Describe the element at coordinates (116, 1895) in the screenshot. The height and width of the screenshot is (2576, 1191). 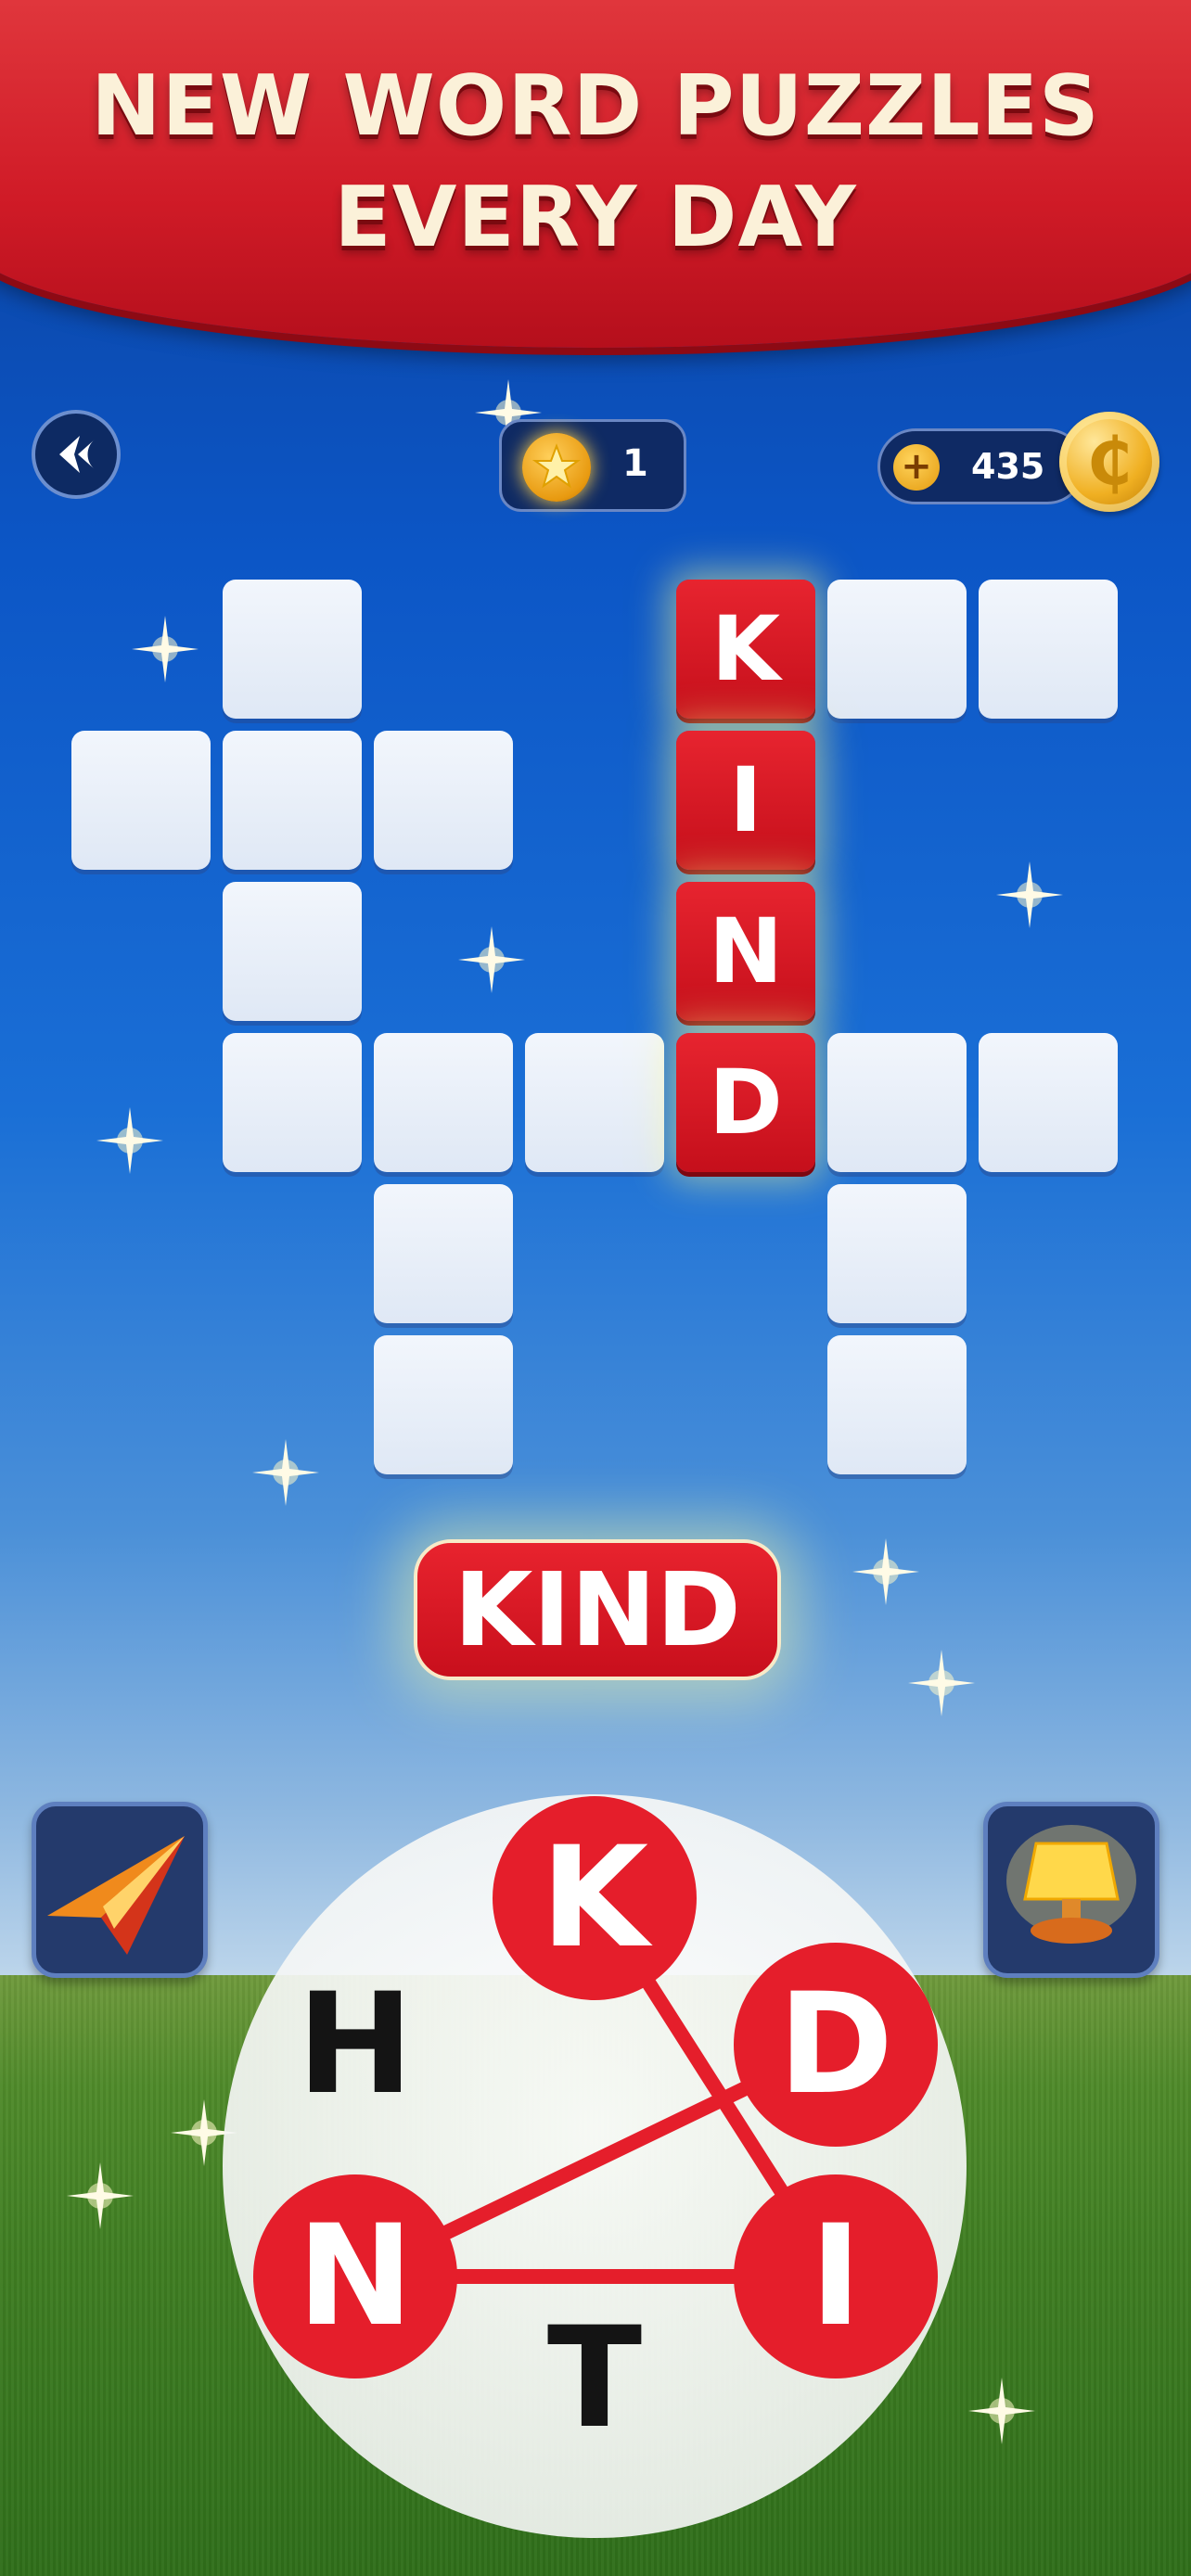
I see `paper-plane-hint-icon` at that location.